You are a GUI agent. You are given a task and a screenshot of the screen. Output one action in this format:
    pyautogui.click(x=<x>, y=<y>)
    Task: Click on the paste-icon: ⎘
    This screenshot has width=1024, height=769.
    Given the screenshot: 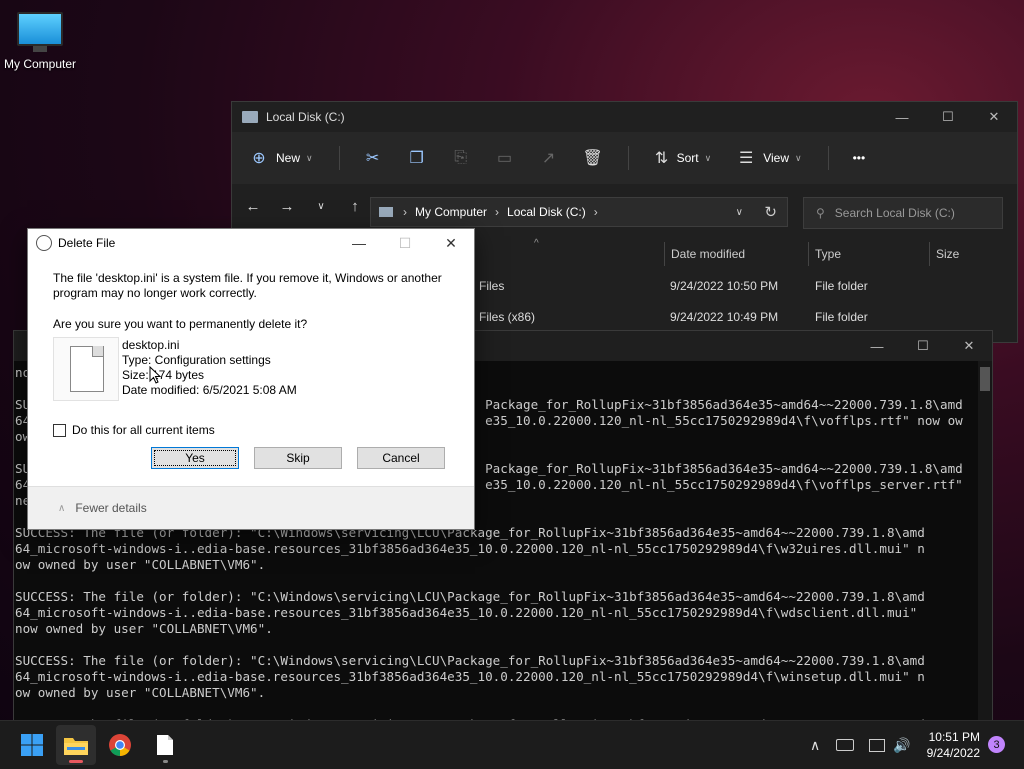 What is the action you would take?
    pyautogui.click(x=461, y=157)
    